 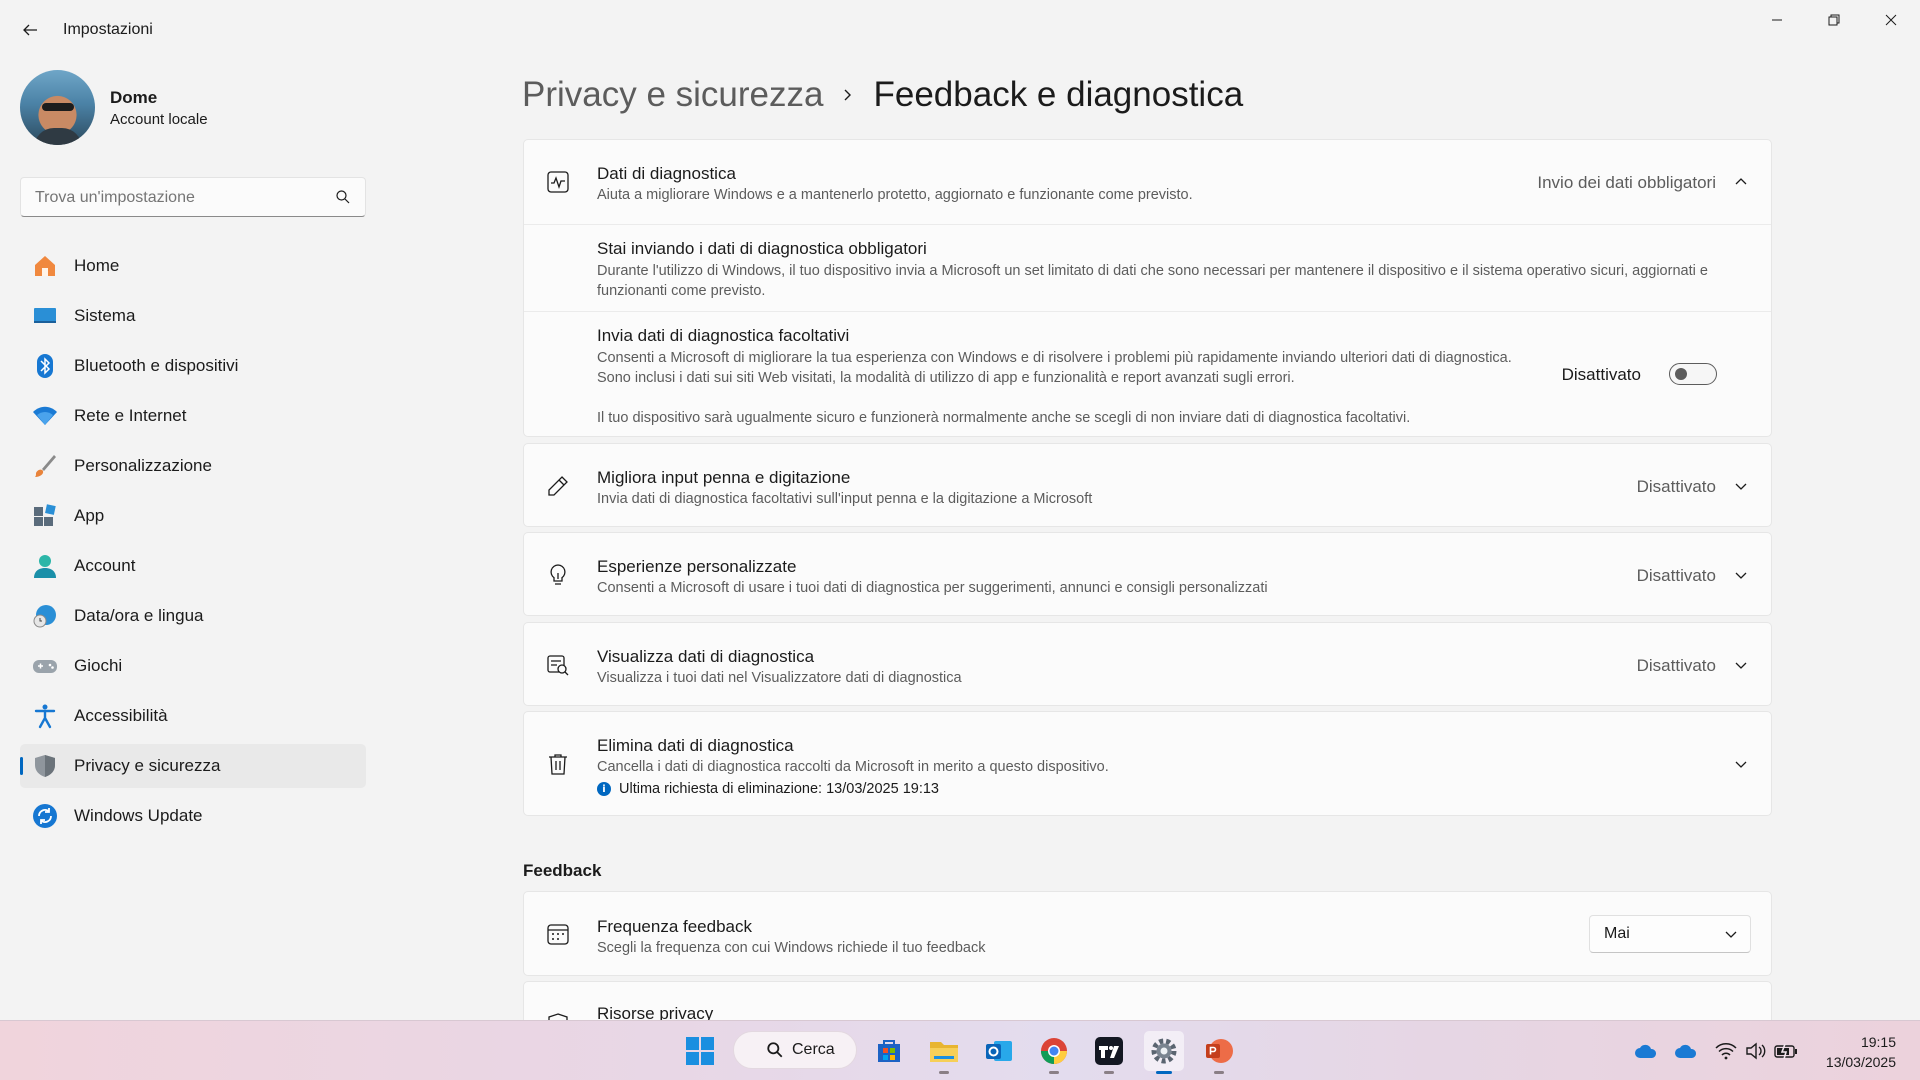 What do you see at coordinates (45, 566) in the screenshot?
I see `account-icon` at bounding box center [45, 566].